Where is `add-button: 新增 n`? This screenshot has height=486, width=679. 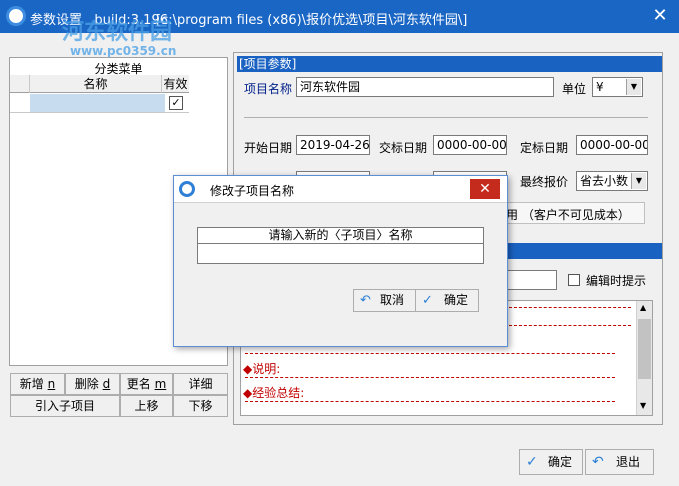
add-button: 新增 n is located at coordinates (37, 384).